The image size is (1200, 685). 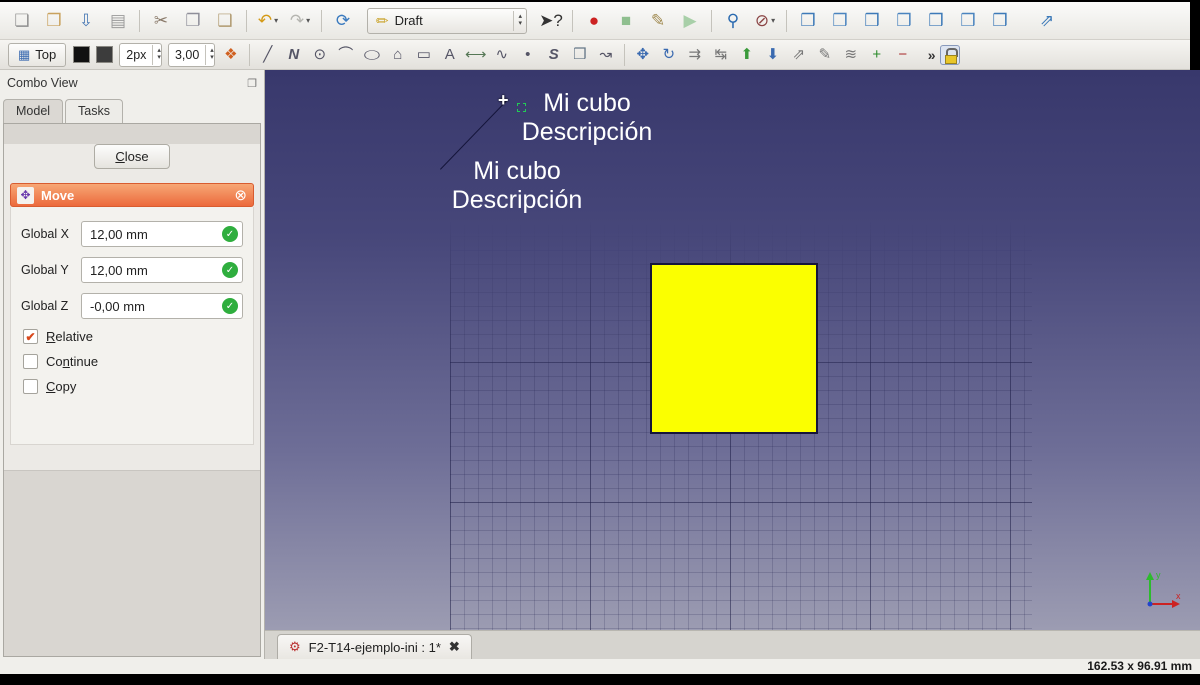 What do you see at coordinates (225, 21) in the screenshot?
I see `paste-button: ❑` at bounding box center [225, 21].